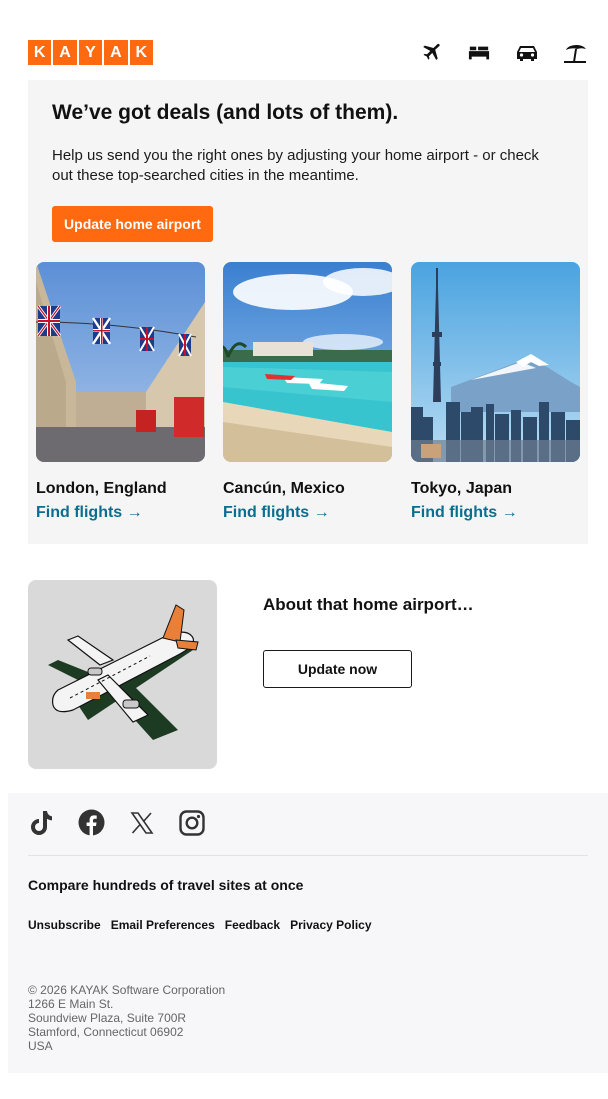  What do you see at coordinates (166, 885) in the screenshot?
I see `footer-tagline: Compare hundreds of travel sites at once` at bounding box center [166, 885].